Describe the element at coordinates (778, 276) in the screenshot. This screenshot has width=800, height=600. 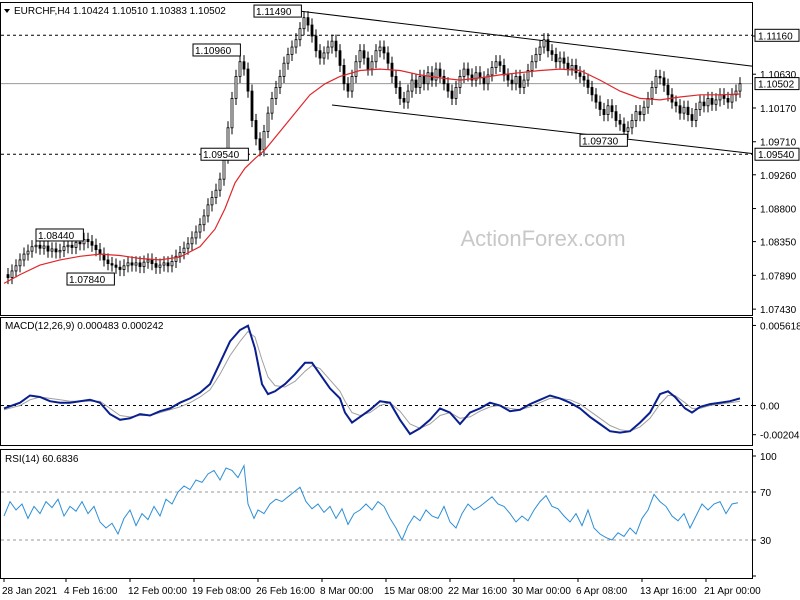
I see `price-ytick-label: 1.07890` at that location.